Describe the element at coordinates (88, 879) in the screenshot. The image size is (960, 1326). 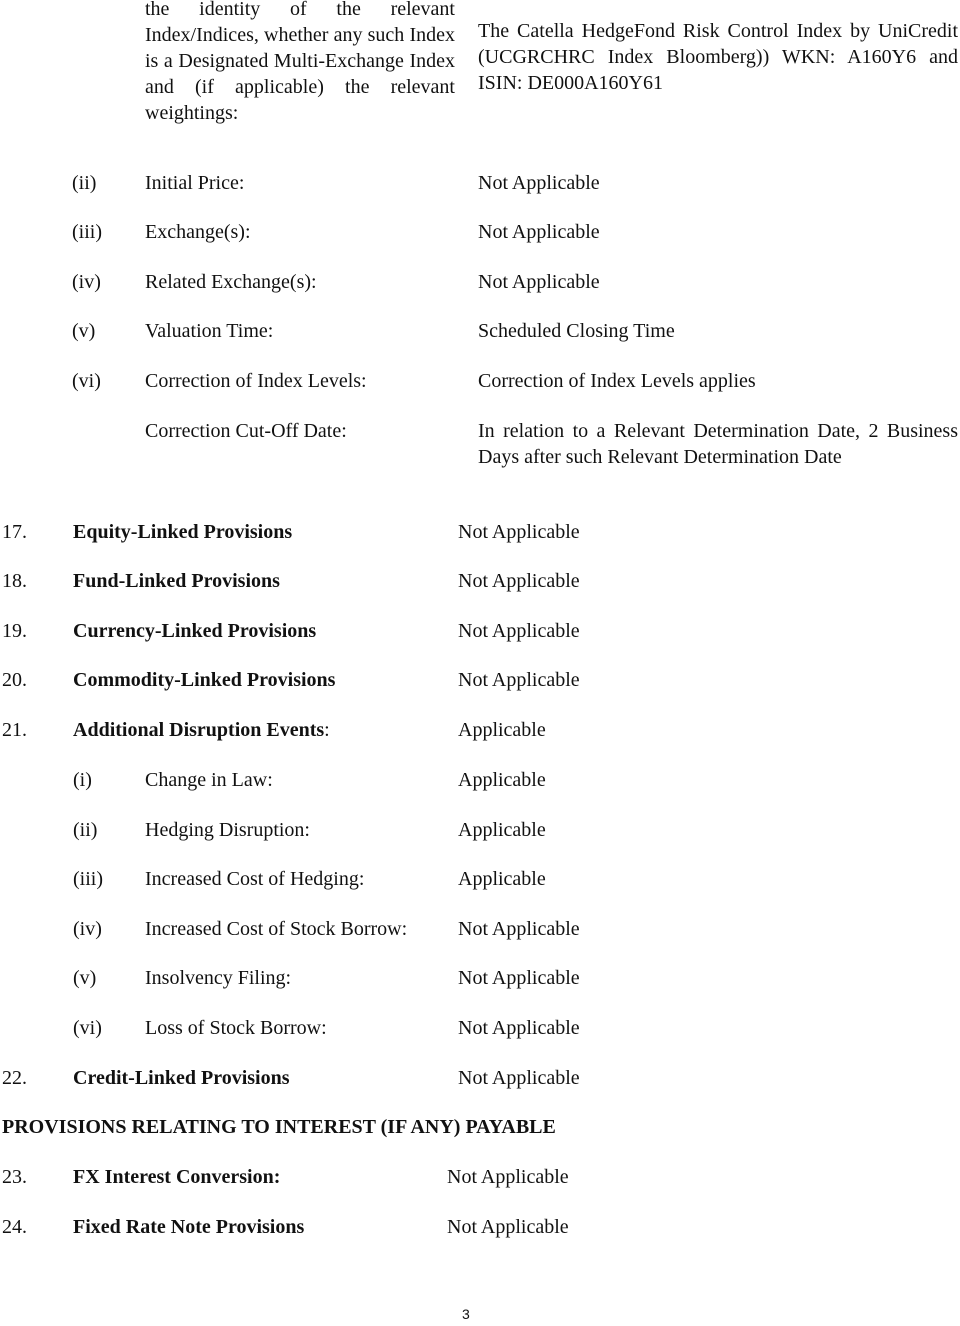
I see `event-number: (iii)` at that location.